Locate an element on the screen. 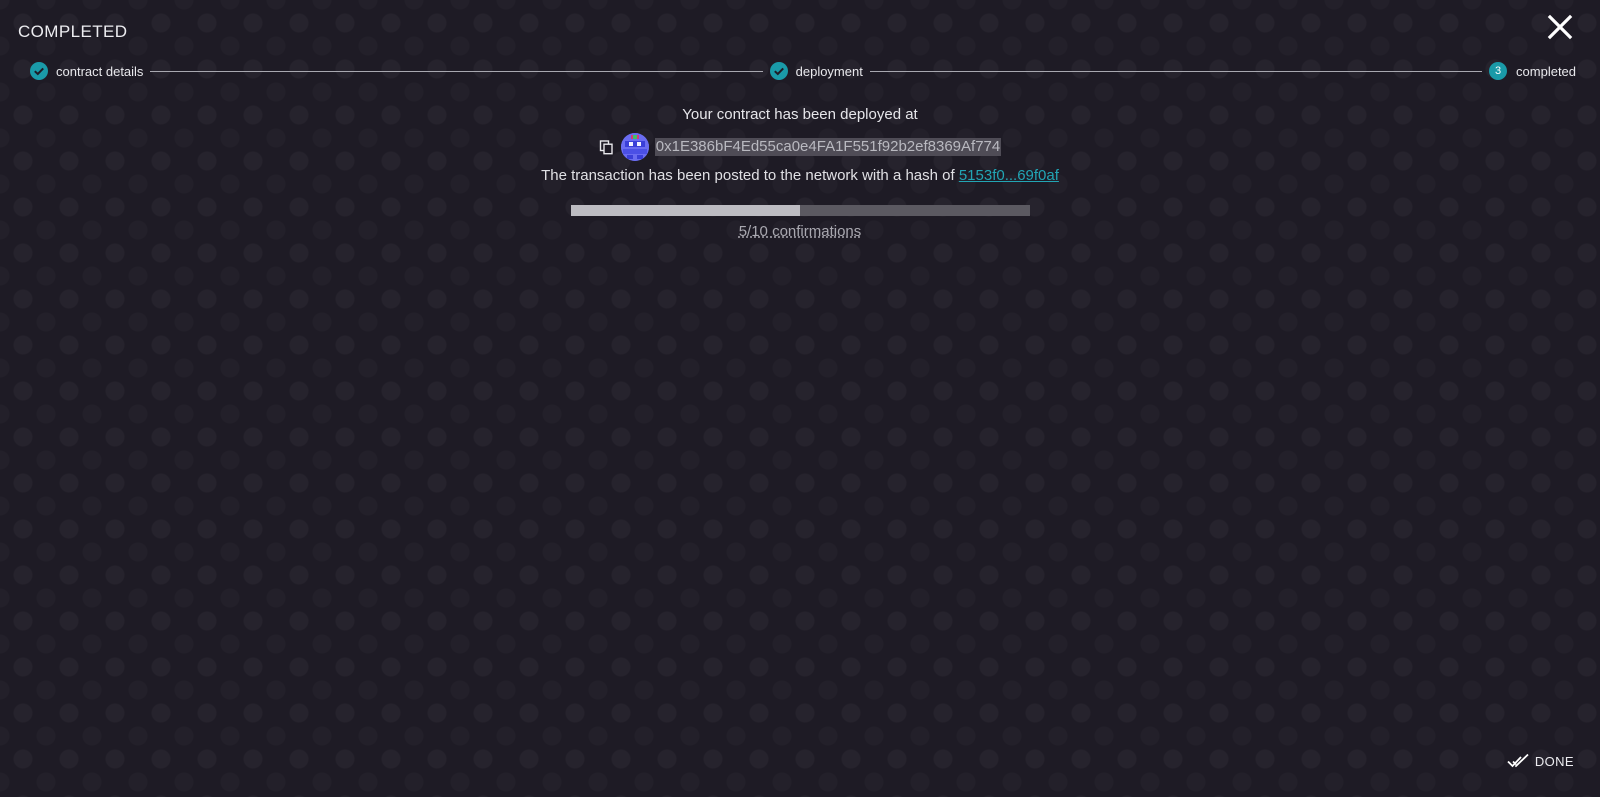 This screenshot has width=1600, height=797. step-label: deployment is located at coordinates (829, 71).